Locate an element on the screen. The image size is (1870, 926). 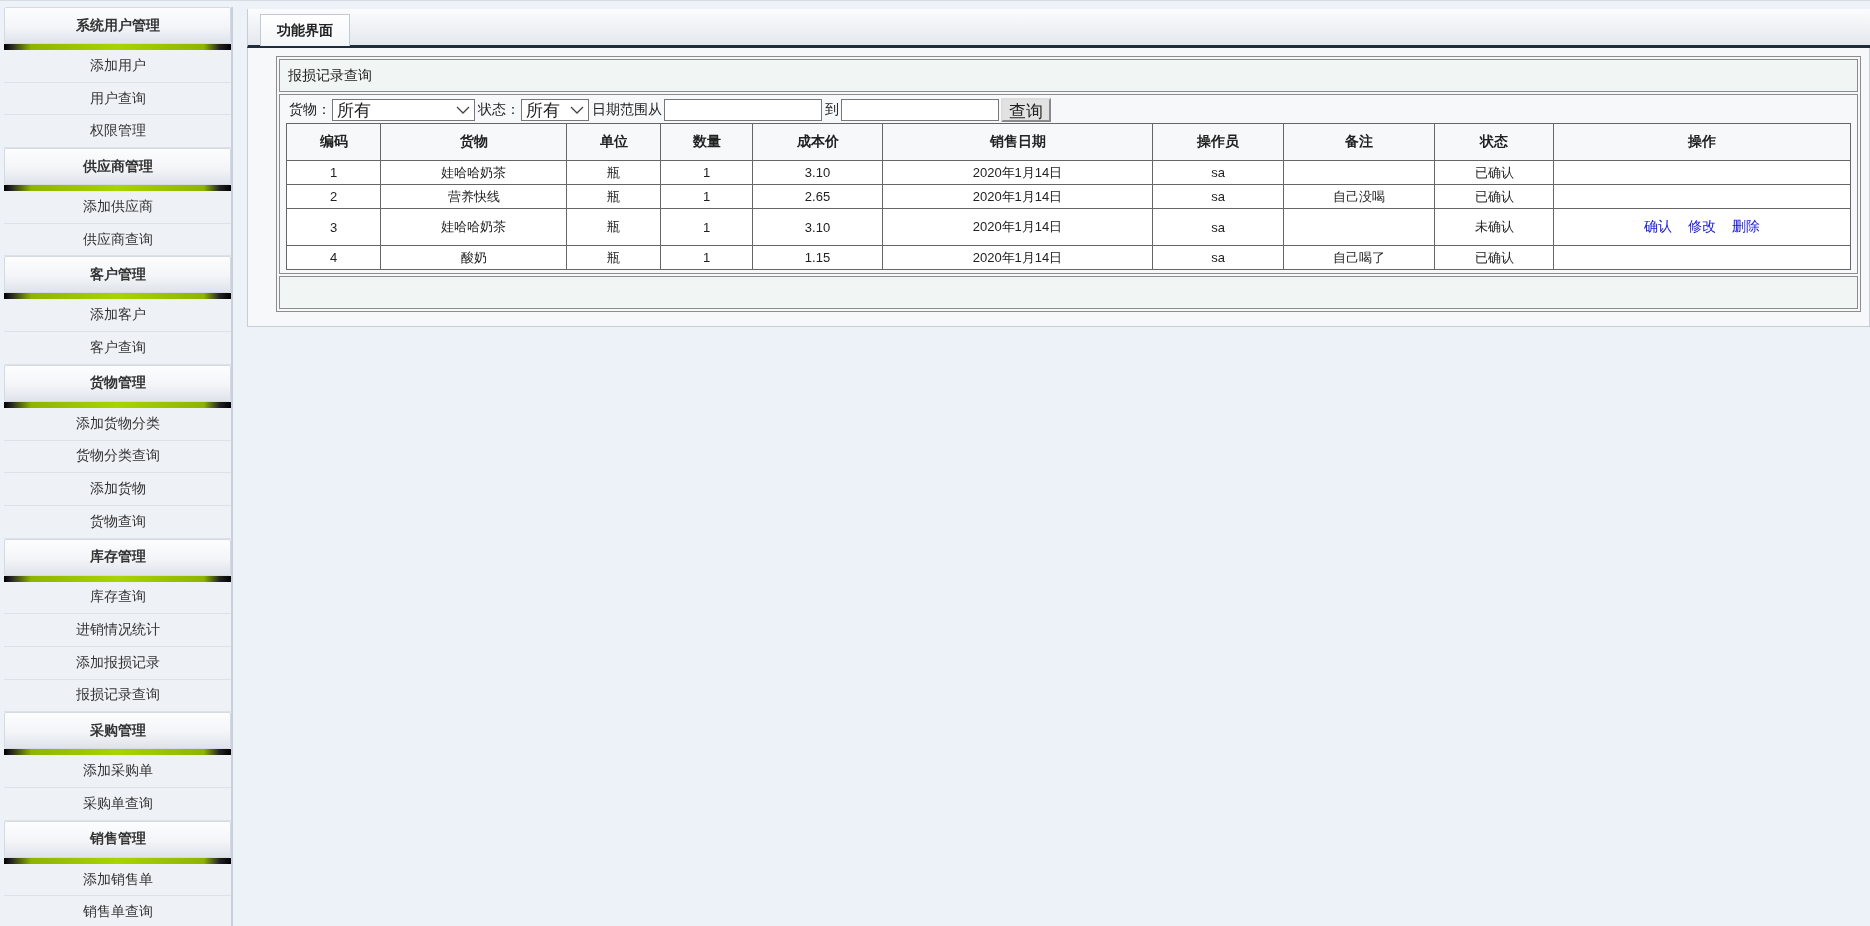
sidebar-item: 销售单查询 is located at coordinates (117, 911).